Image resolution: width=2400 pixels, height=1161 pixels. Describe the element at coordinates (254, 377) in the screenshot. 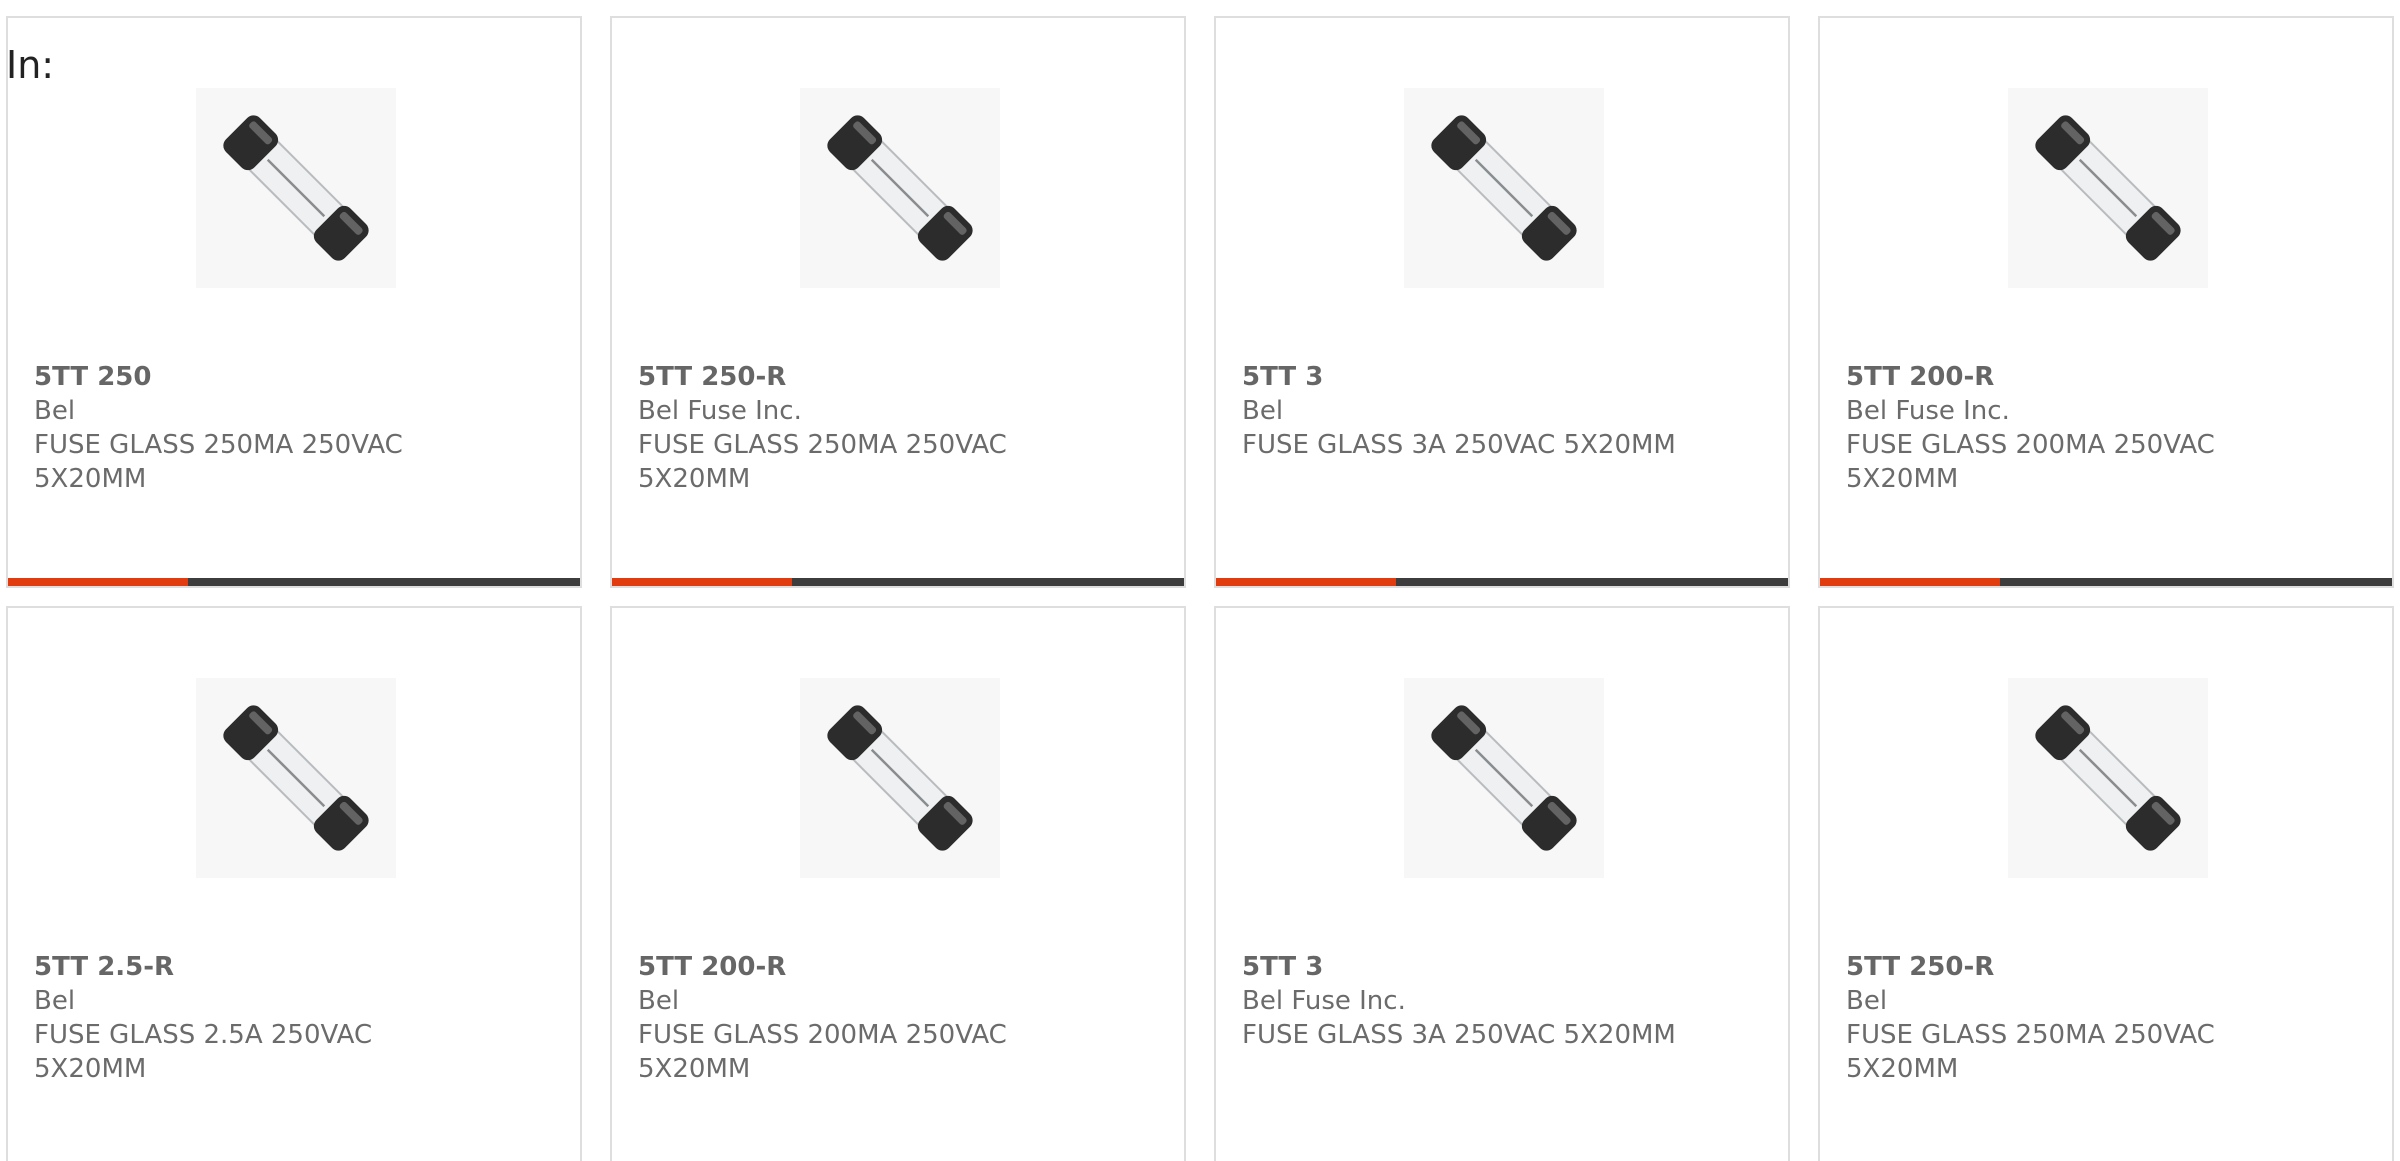

I see `part-number: 5TT 250` at that location.